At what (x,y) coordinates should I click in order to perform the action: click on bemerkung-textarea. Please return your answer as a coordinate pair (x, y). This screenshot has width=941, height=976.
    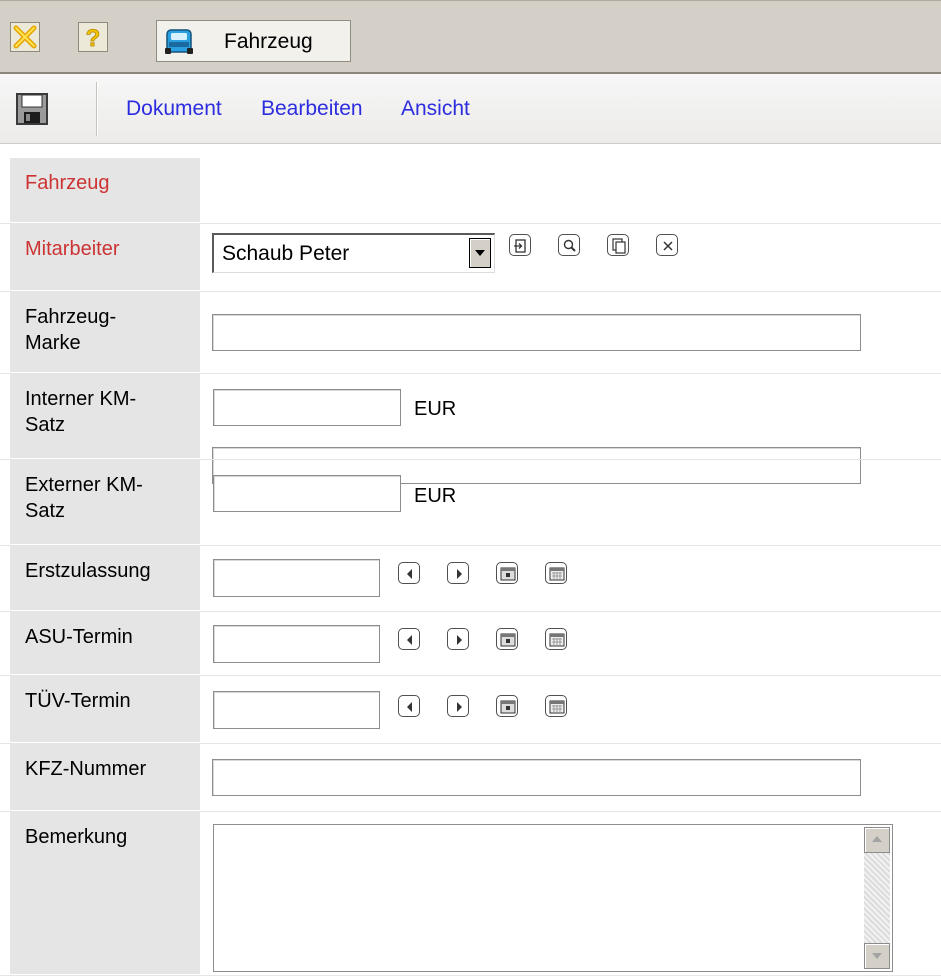
    Looking at the image, I should click on (553, 898).